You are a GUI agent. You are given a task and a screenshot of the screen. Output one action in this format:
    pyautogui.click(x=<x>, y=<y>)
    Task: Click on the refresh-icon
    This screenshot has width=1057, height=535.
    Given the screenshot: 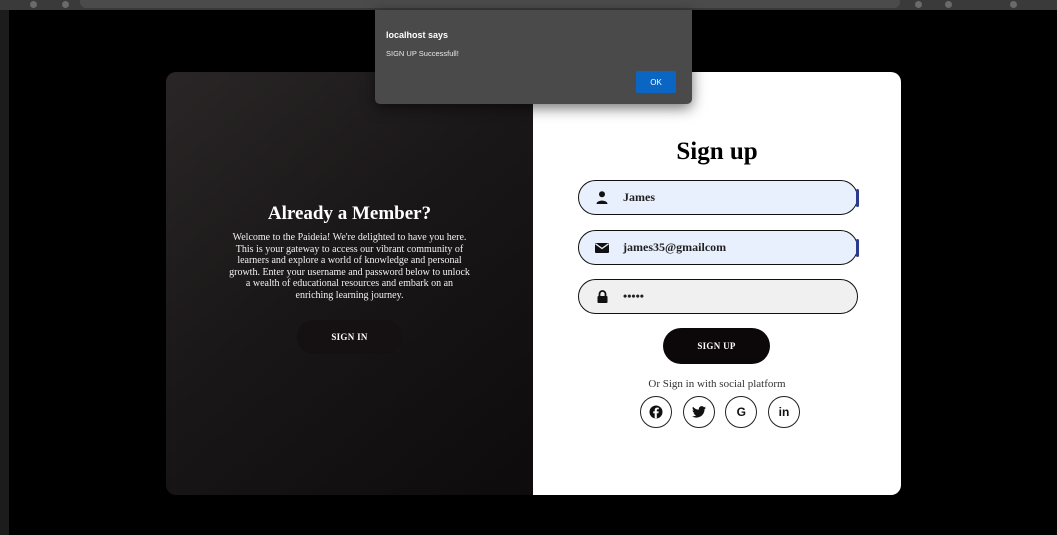 What is the action you would take?
    pyautogui.click(x=65, y=4)
    